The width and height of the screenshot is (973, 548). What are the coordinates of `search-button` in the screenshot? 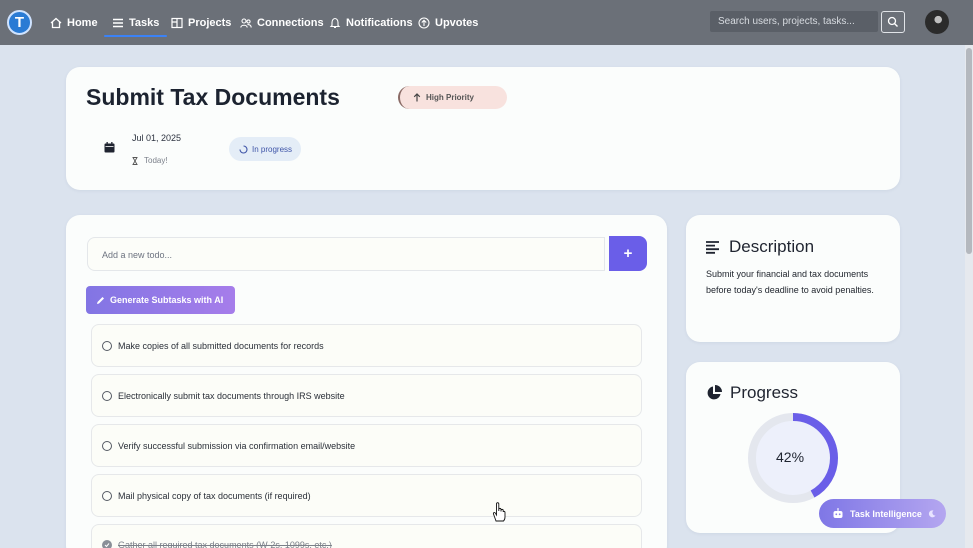 It's located at (893, 22).